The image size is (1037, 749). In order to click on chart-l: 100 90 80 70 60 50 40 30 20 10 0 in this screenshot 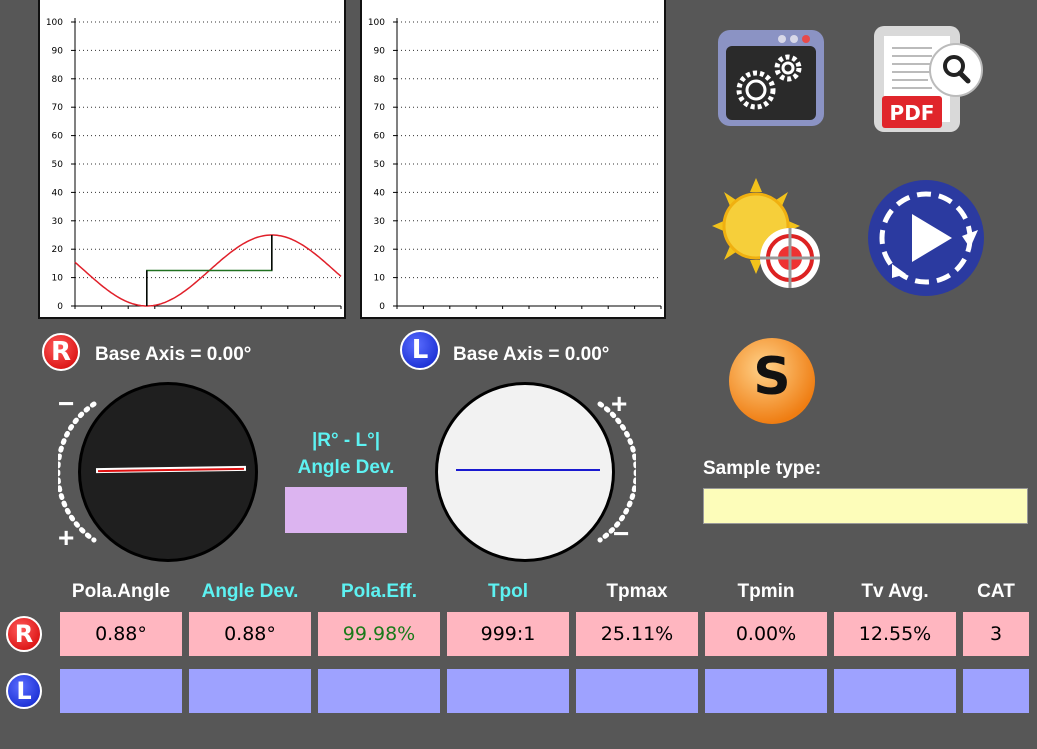, I will do `click(513, 159)`.